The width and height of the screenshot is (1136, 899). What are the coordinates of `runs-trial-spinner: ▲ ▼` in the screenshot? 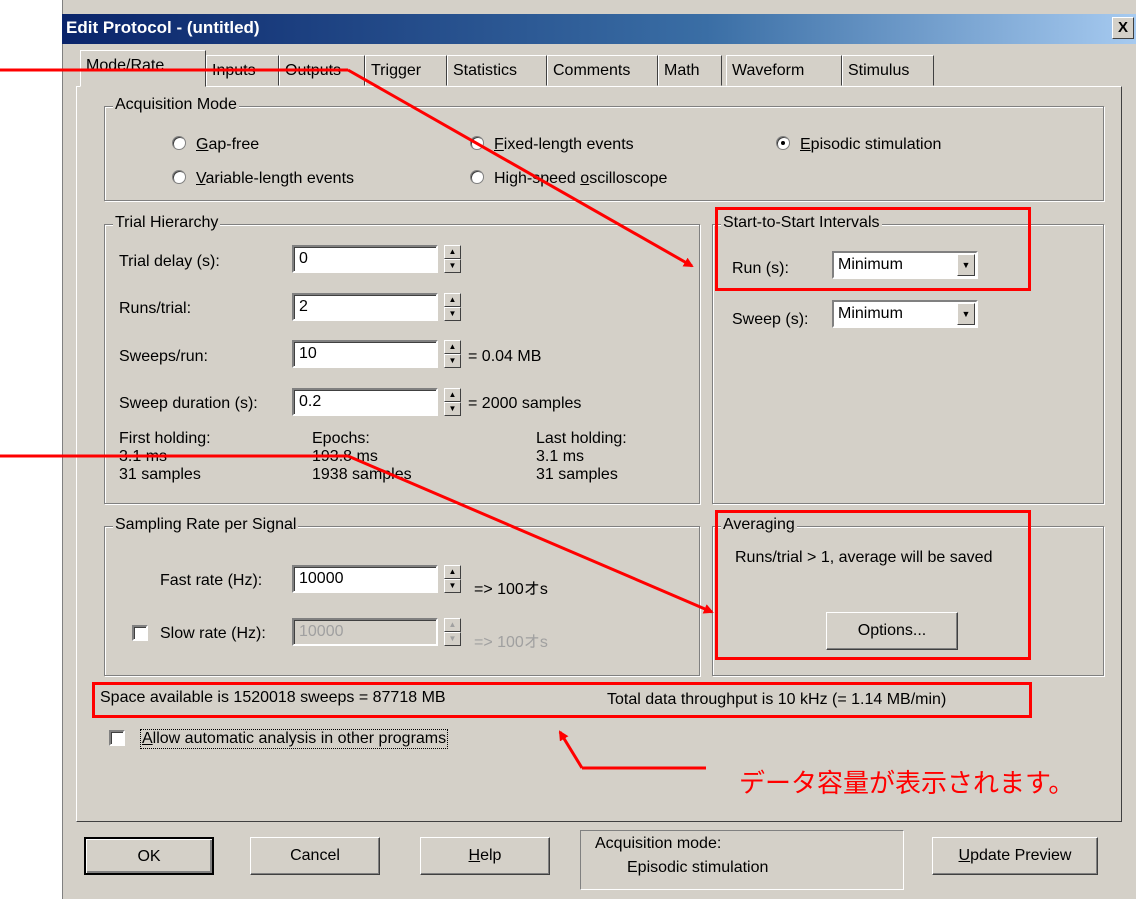 It's located at (452, 307).